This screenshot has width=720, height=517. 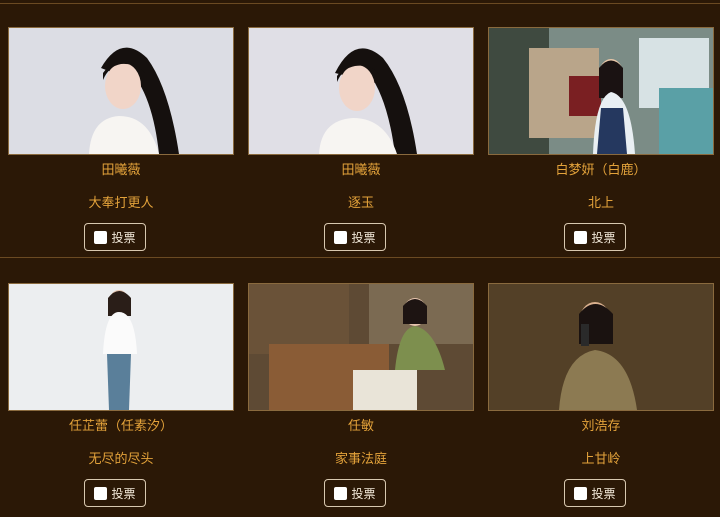 What do you see at coordinates (360, 459) in the screenshot?
I see `candidate-show: 家事法庭` at bounding box center [360, 459].